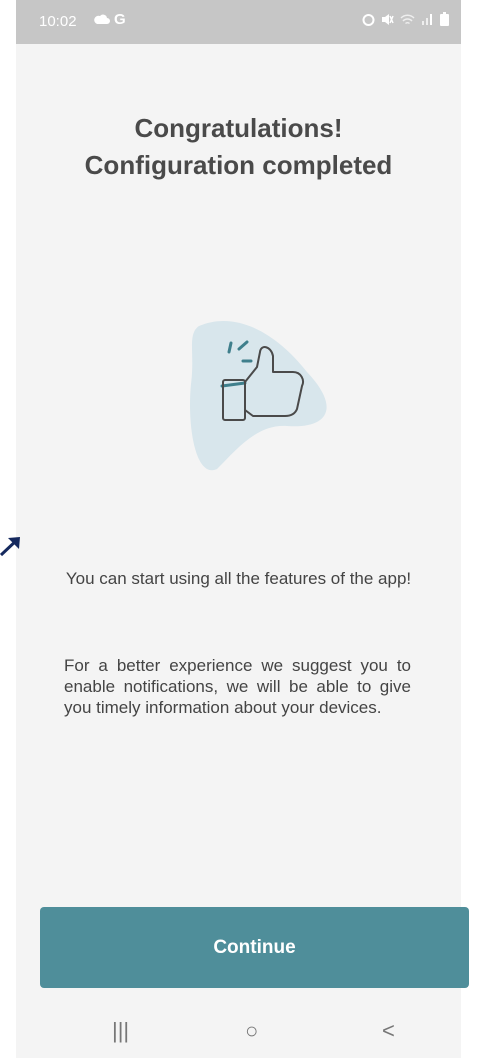  I want to click on google-g-icon: G, so click(120, 19).